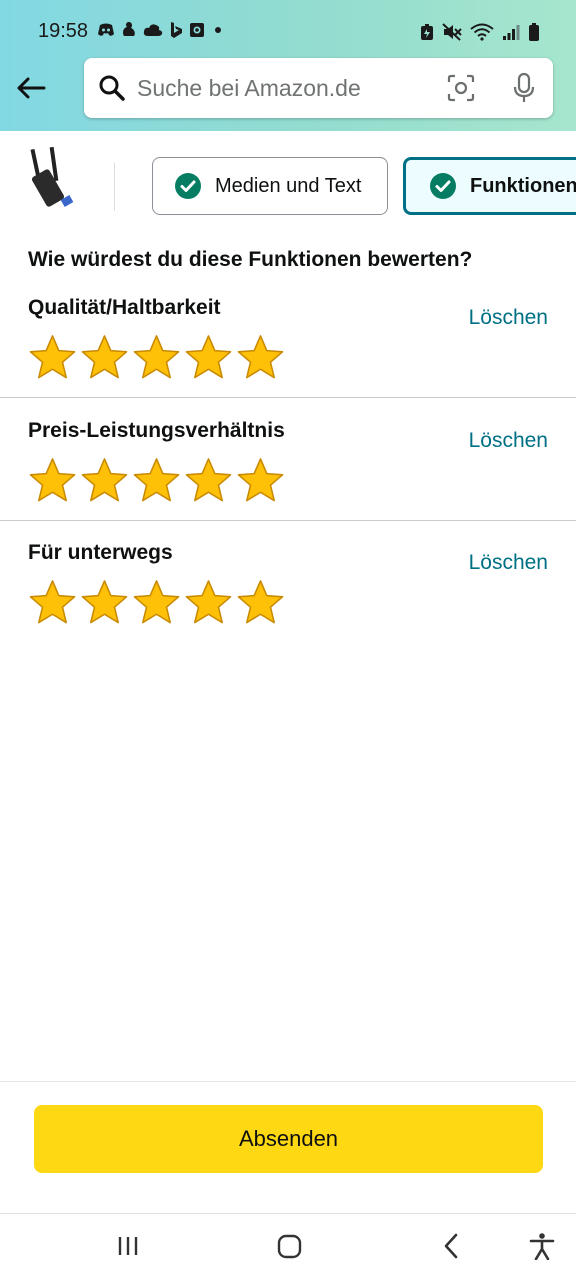 The image size is (576, 1281). What do you see at coordinates (129, 32) in the screenshot?
I see `app-icon` at bounding box center [129, 32].